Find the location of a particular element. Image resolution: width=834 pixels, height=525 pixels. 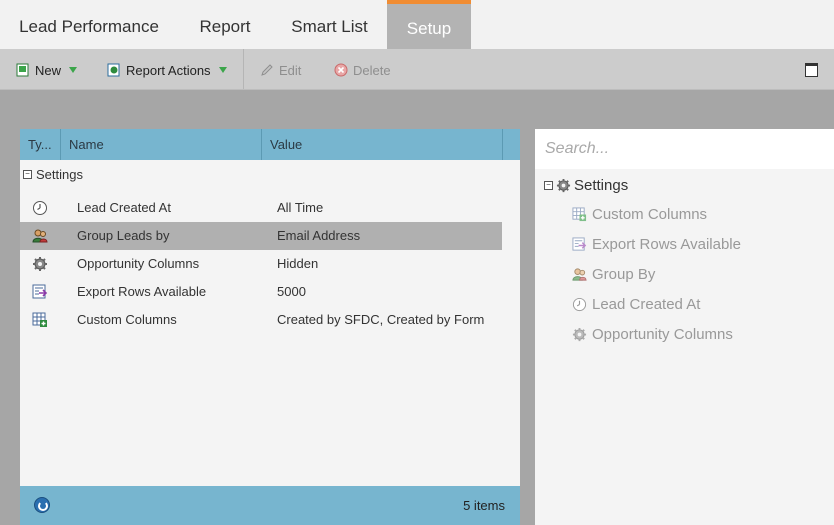

row-name: Opportunity Columns is located at coordinates (138, 263).